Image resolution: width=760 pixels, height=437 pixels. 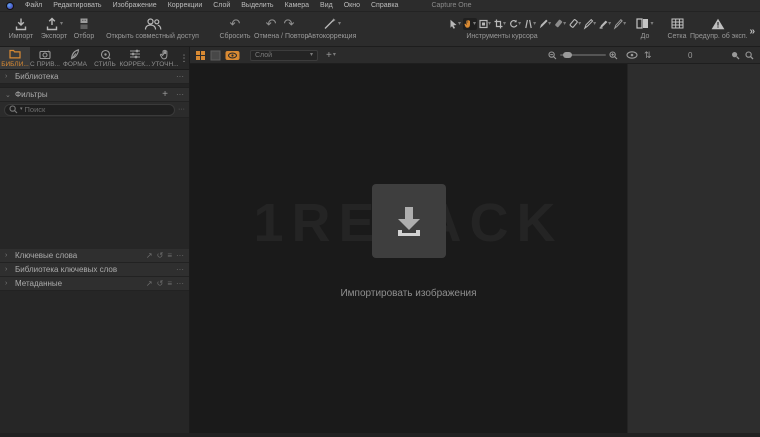 I want to click on pan-hand-tool: ▾, so click(x=470, y=23).